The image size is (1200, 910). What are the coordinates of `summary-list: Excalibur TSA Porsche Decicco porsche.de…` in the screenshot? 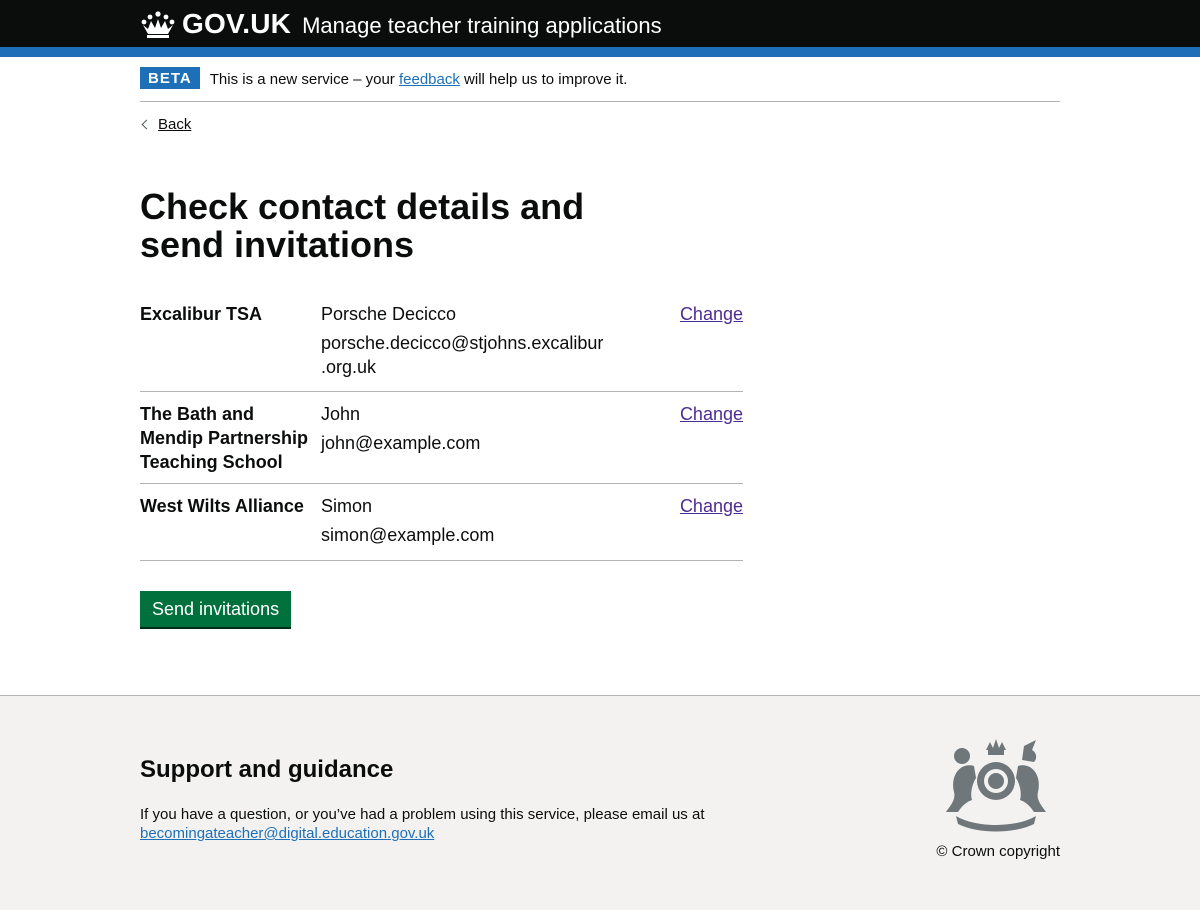 It's located at (441, 430).